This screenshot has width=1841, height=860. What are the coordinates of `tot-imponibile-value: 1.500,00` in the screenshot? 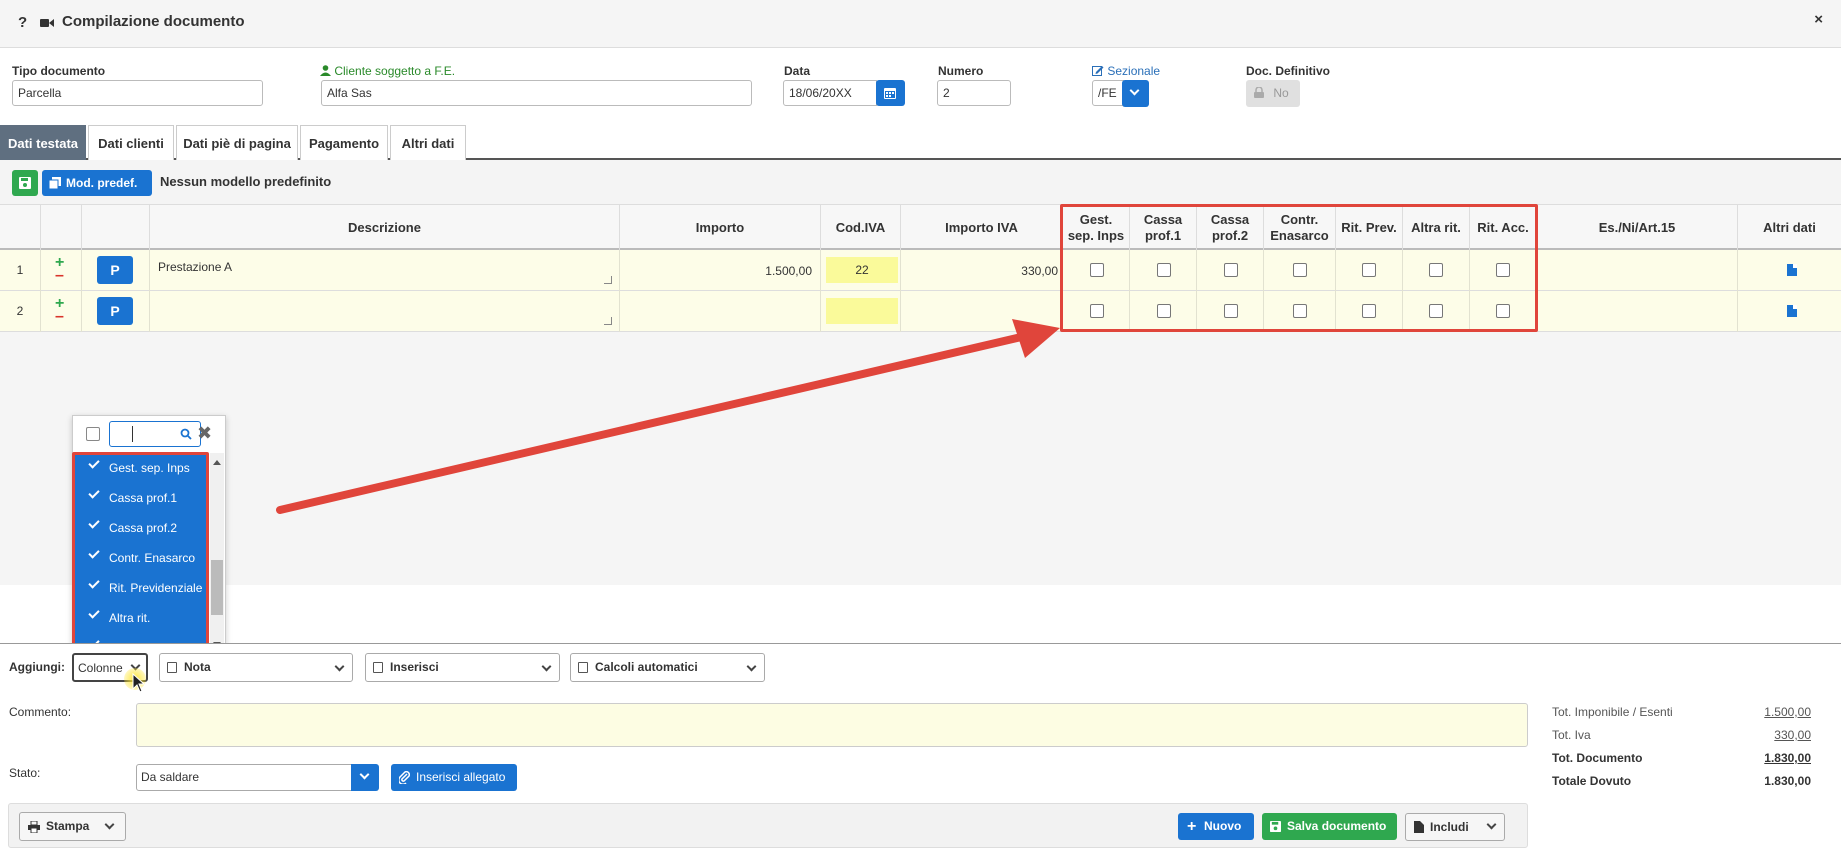 It's located at (1787, 712).